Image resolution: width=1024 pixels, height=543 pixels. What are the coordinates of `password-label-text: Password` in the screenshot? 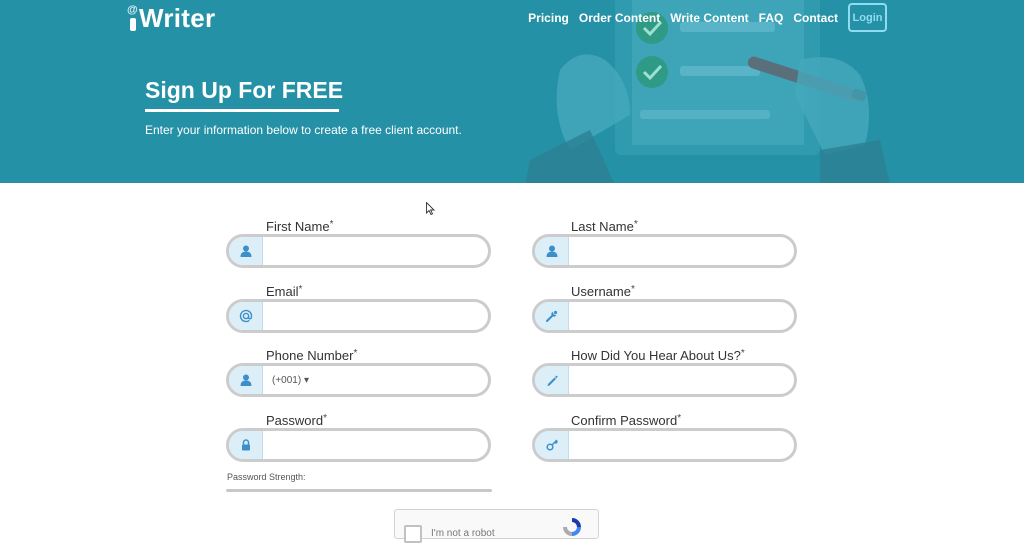 It's located at (295, 420).